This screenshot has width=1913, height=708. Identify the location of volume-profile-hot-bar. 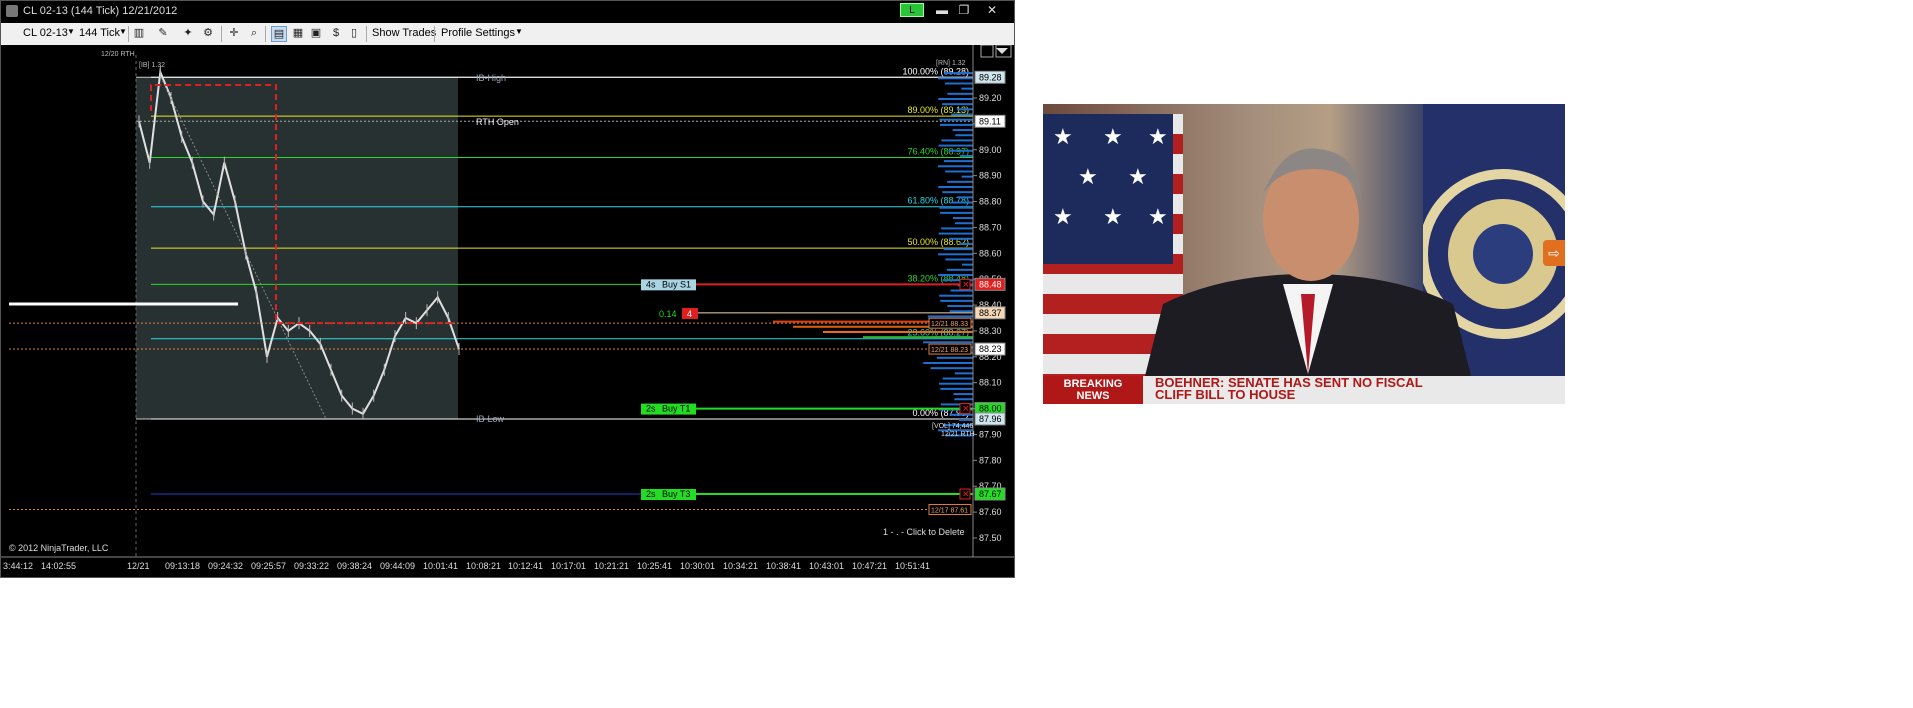
(918, 337).